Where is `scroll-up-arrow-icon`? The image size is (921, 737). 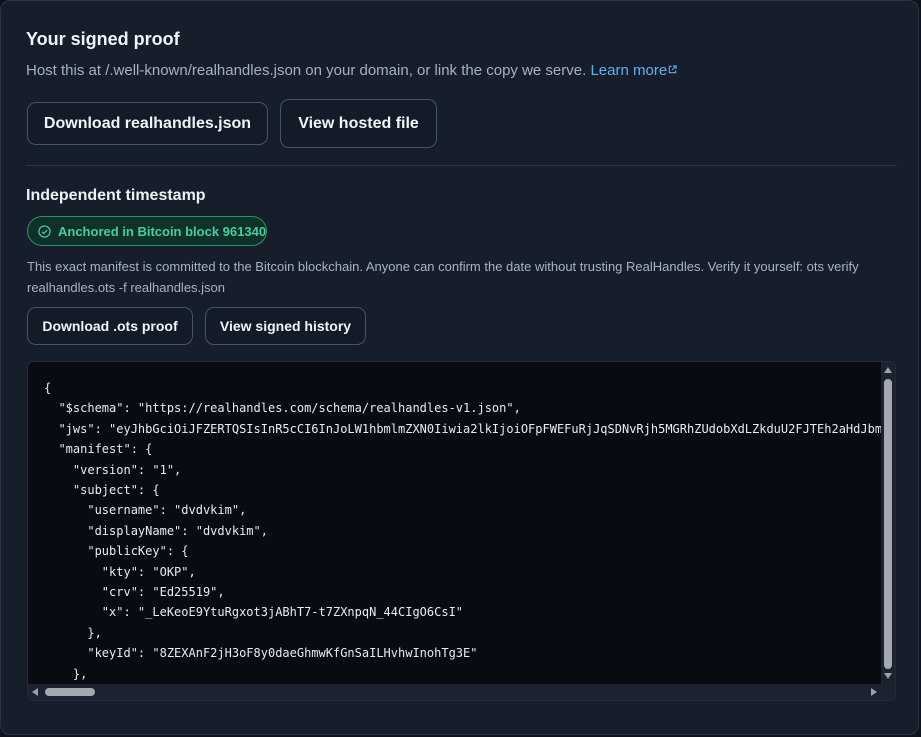
scroll-up-arrow-icon is located at coordinates (888, 370).